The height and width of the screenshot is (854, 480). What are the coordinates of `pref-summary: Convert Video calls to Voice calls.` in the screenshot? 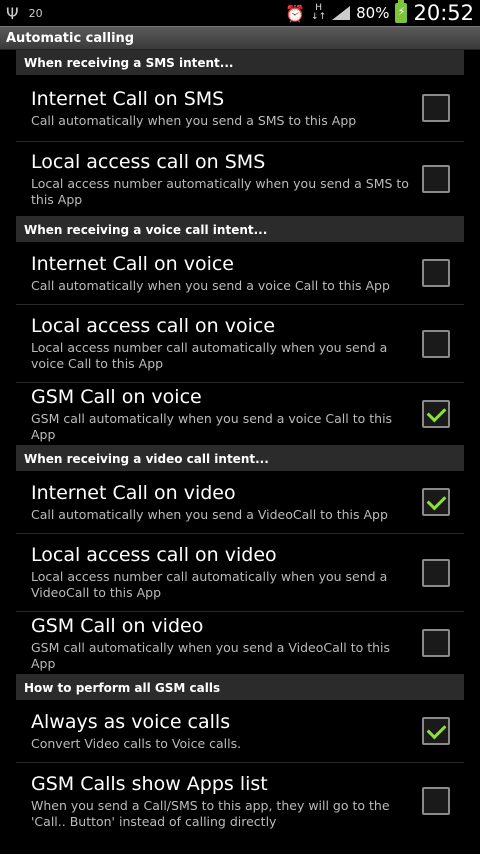 It's located at (136, 743).